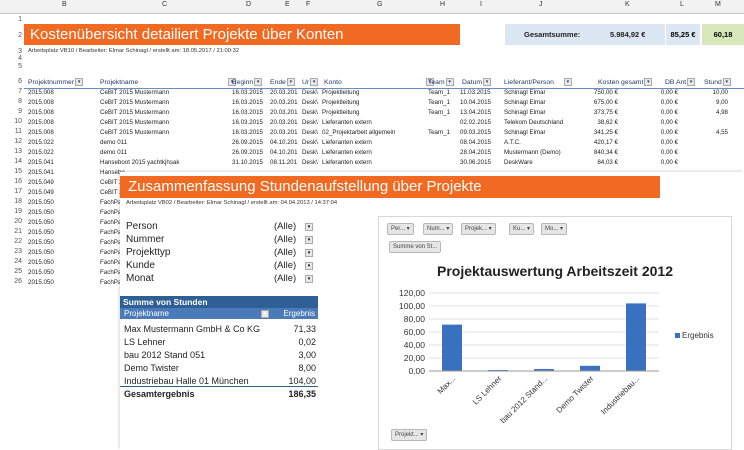 The height and width of the screenshot is (450, 744). I want to click on header-datum: Datum ▾, so click(477, 82).